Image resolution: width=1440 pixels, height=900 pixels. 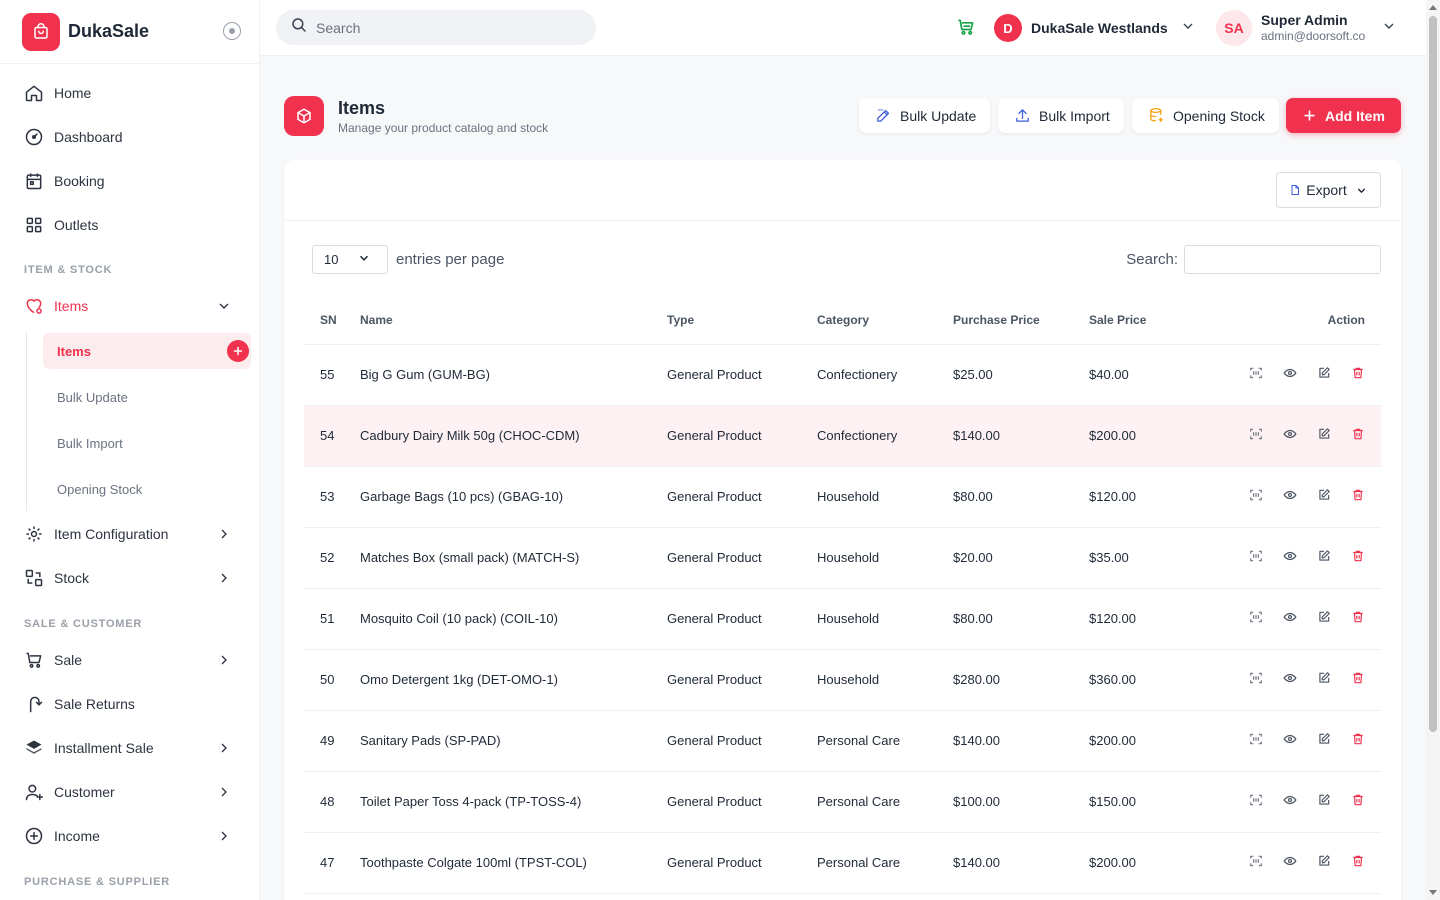 What do you see at coordinates (131, 137) in the screenshot?
I see `sidebar-item-dashboard: Dashboard` at bounding box center [131, 137].